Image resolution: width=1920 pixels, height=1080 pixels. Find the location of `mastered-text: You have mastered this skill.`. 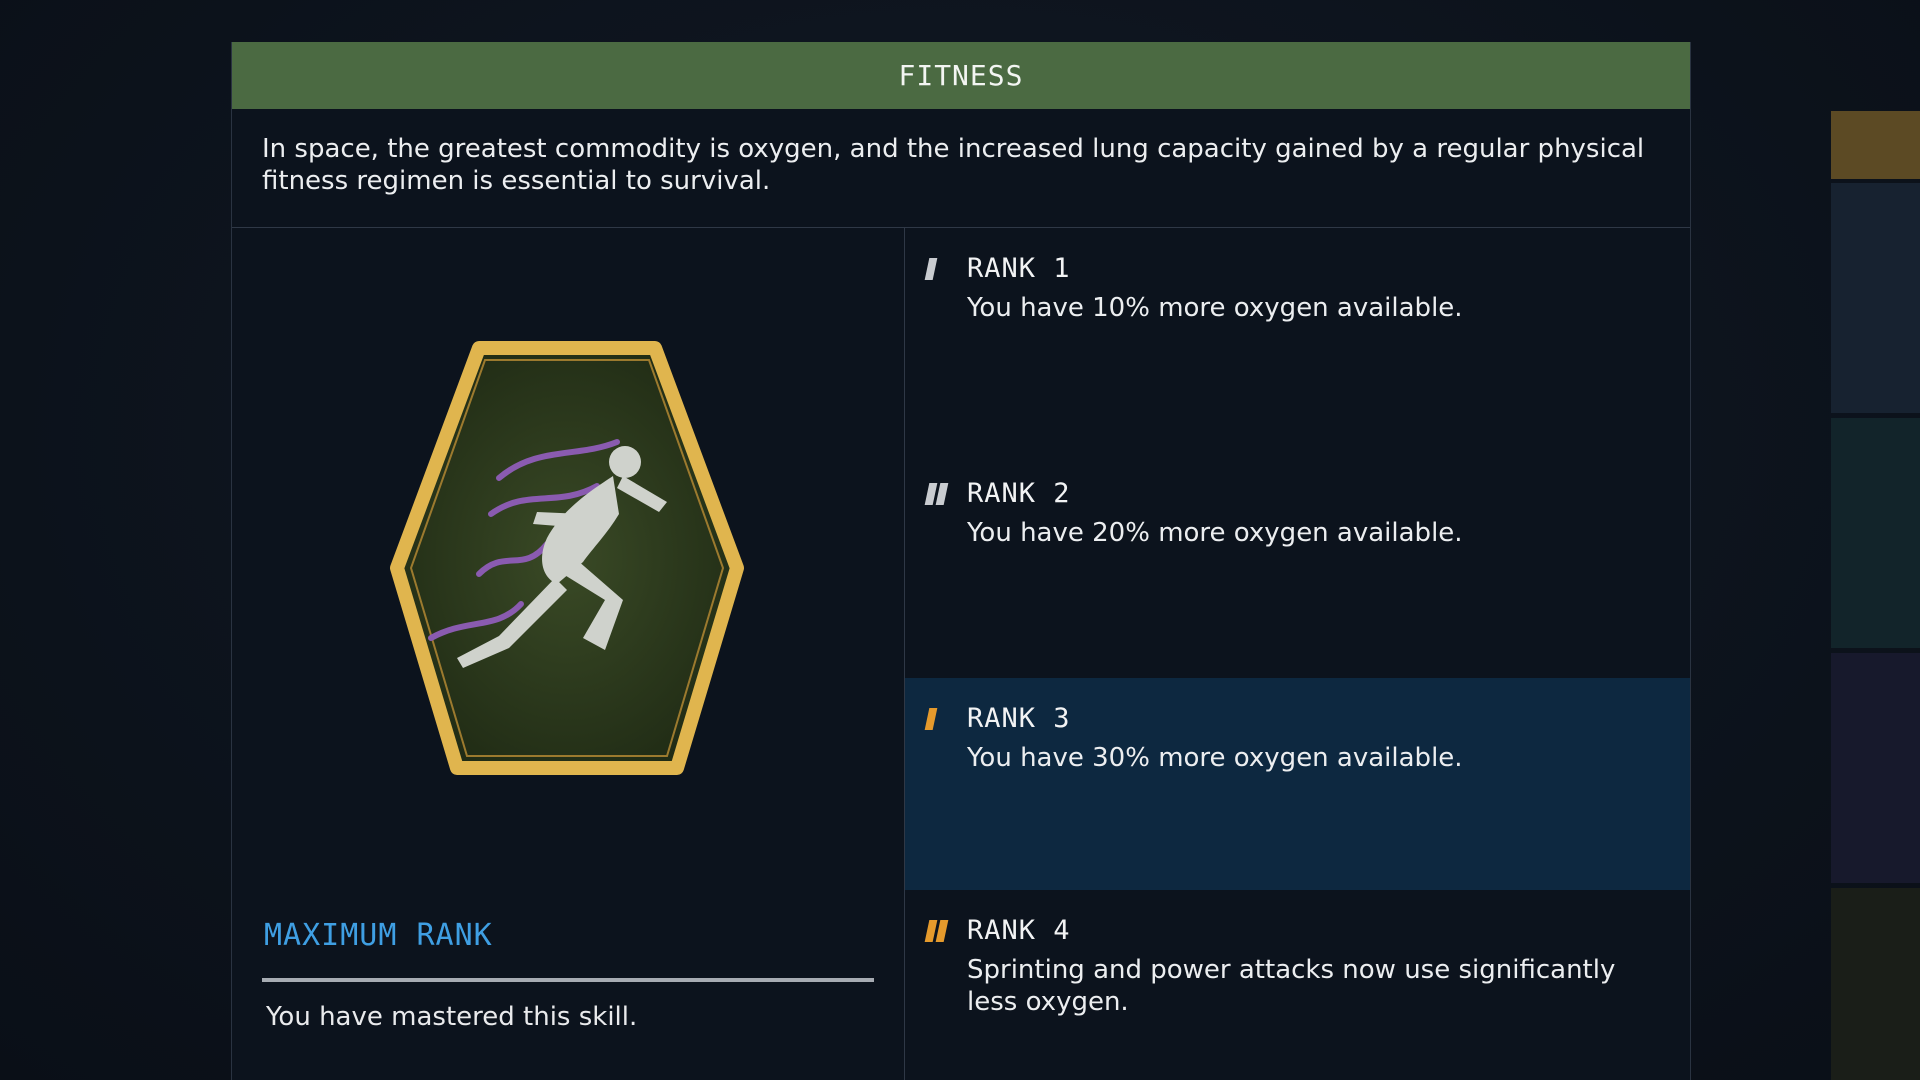

mastered-text: You have mastered this skill. is located at coordinates (452, 1017).